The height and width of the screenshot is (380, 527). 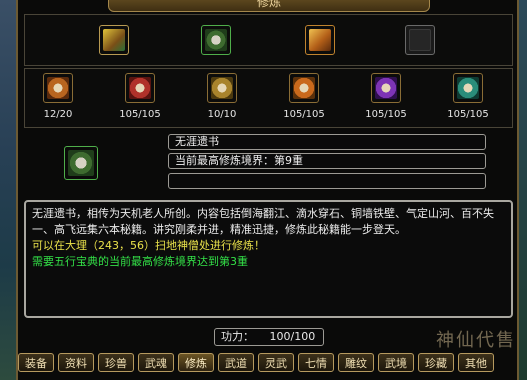 I want to click on selected-book-slot, so click(x=81, y=163).